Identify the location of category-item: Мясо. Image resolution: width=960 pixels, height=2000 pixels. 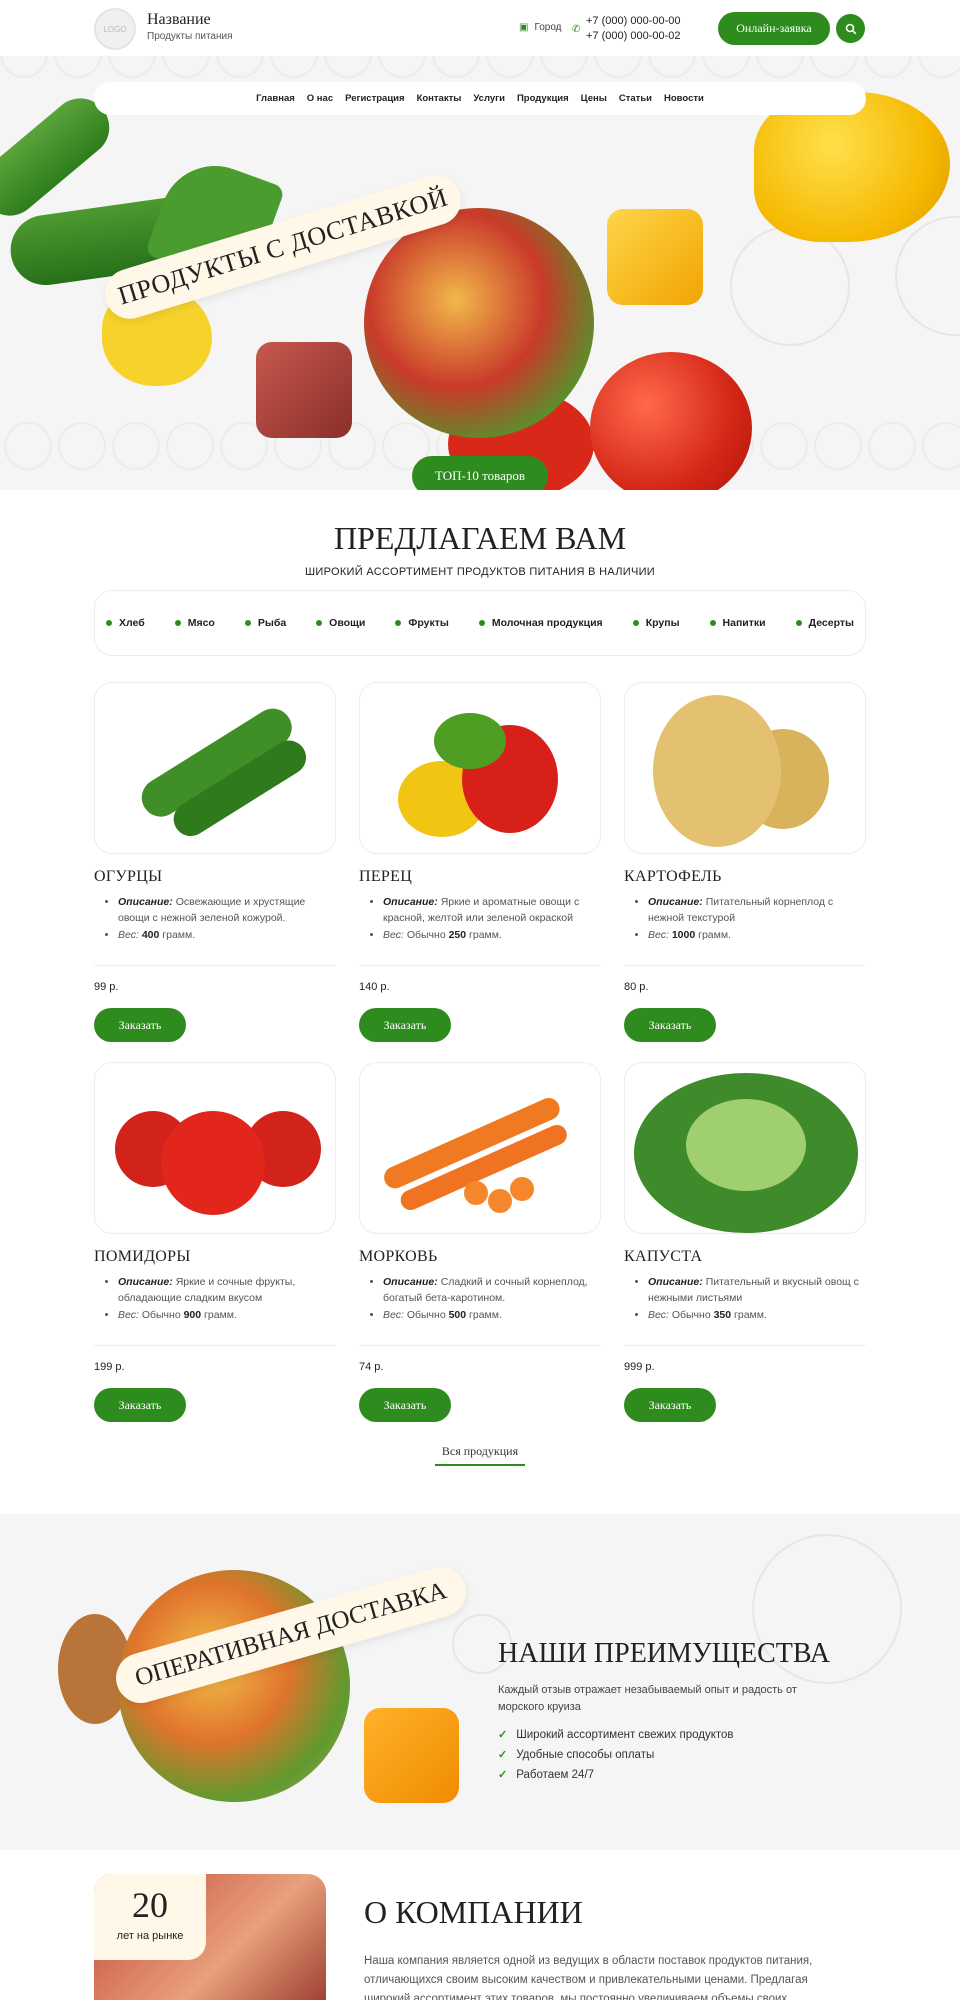
(194, 623).